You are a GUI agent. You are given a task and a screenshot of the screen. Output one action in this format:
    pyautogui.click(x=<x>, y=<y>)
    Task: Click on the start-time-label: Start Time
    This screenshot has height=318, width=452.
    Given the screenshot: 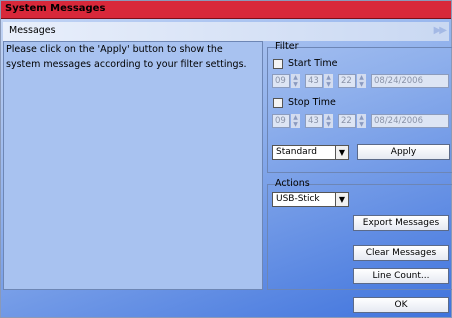 What is the action you would take?
    pyautogui.click(x=313, y=63)
    